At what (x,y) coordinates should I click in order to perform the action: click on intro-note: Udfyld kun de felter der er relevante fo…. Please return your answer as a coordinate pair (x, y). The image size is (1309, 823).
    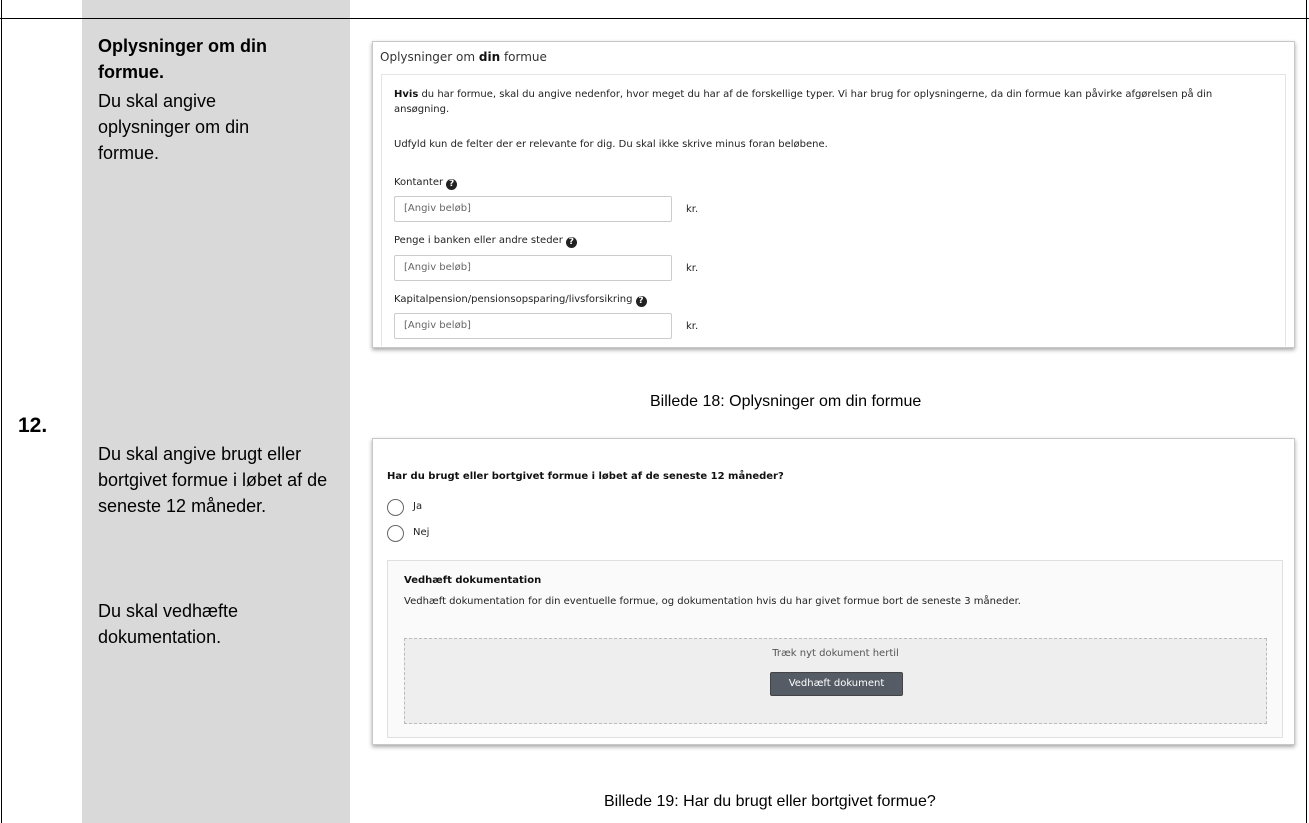
    Looking at the image, I should click on (611, 144).